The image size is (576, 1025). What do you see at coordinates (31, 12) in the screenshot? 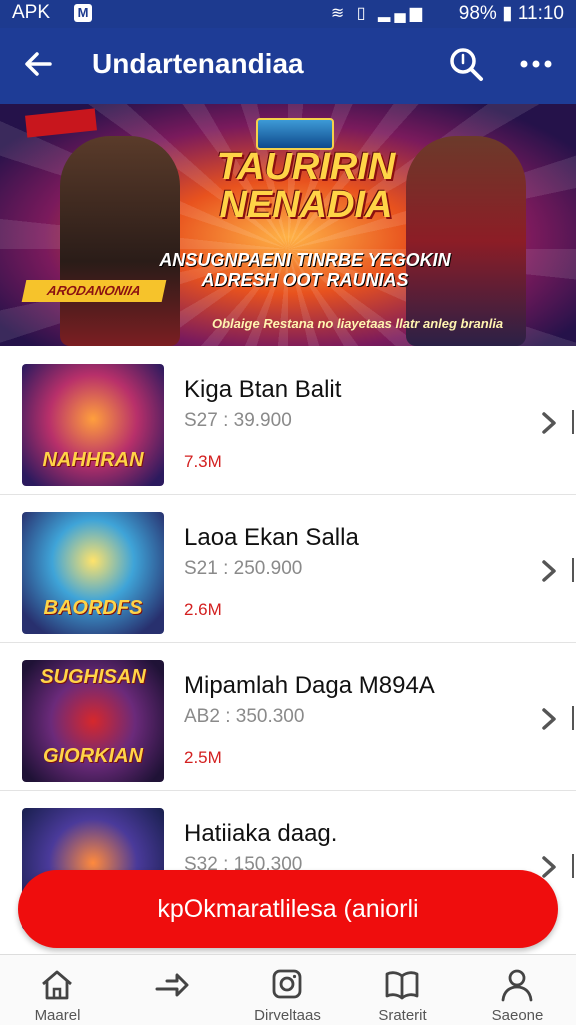
I see `carrier-label: APK` at bounding box center [31, 12].